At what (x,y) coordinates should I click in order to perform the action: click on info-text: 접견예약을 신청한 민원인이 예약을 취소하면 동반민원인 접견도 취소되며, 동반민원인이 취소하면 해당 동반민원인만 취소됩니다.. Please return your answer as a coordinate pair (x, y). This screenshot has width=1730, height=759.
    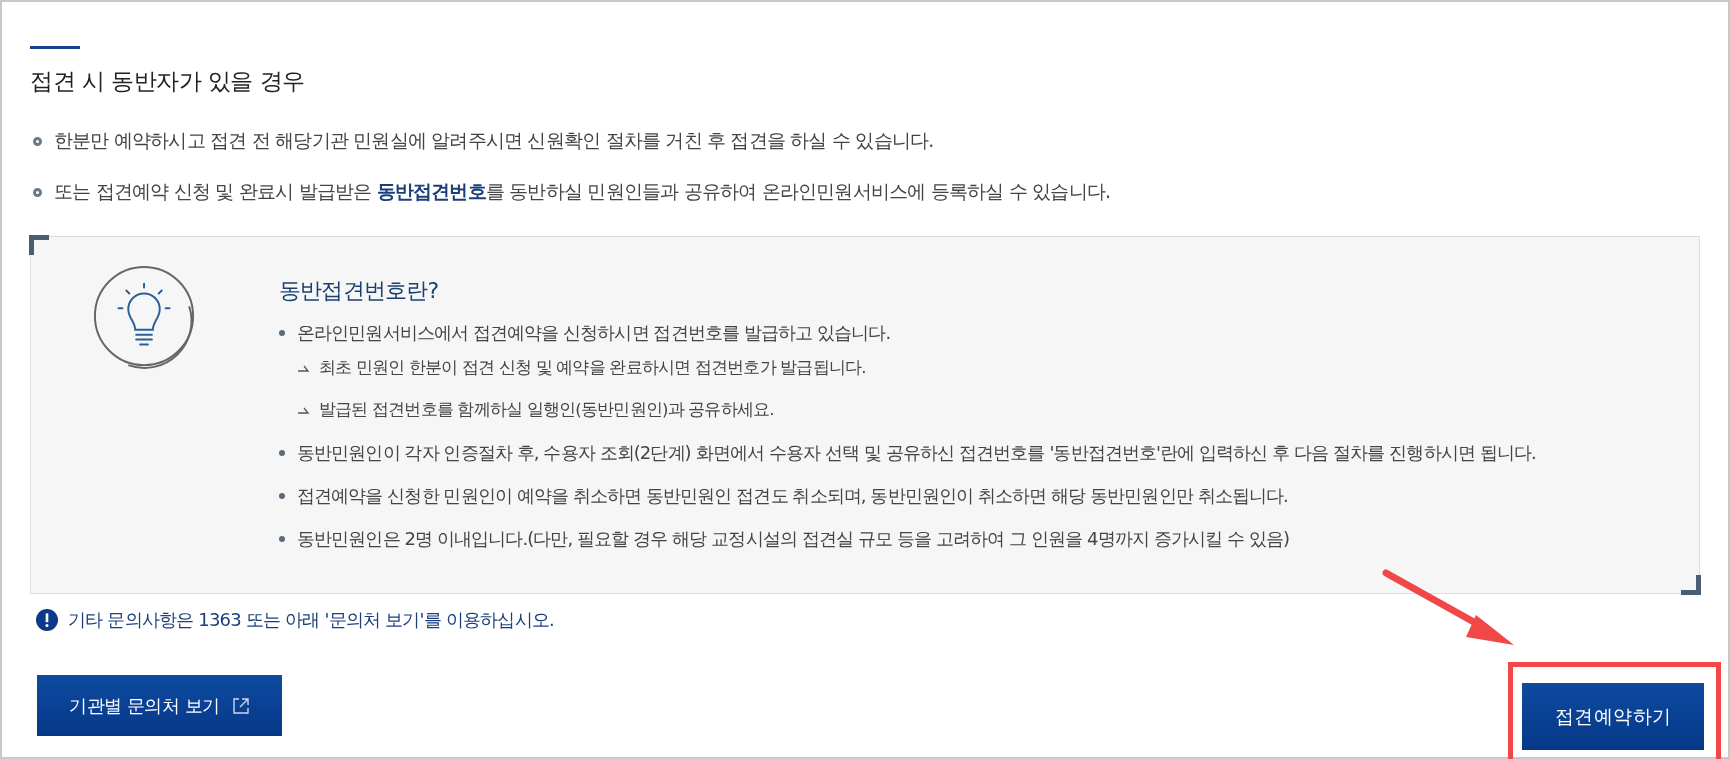
    Looking at the image, I should click on (792, 496).